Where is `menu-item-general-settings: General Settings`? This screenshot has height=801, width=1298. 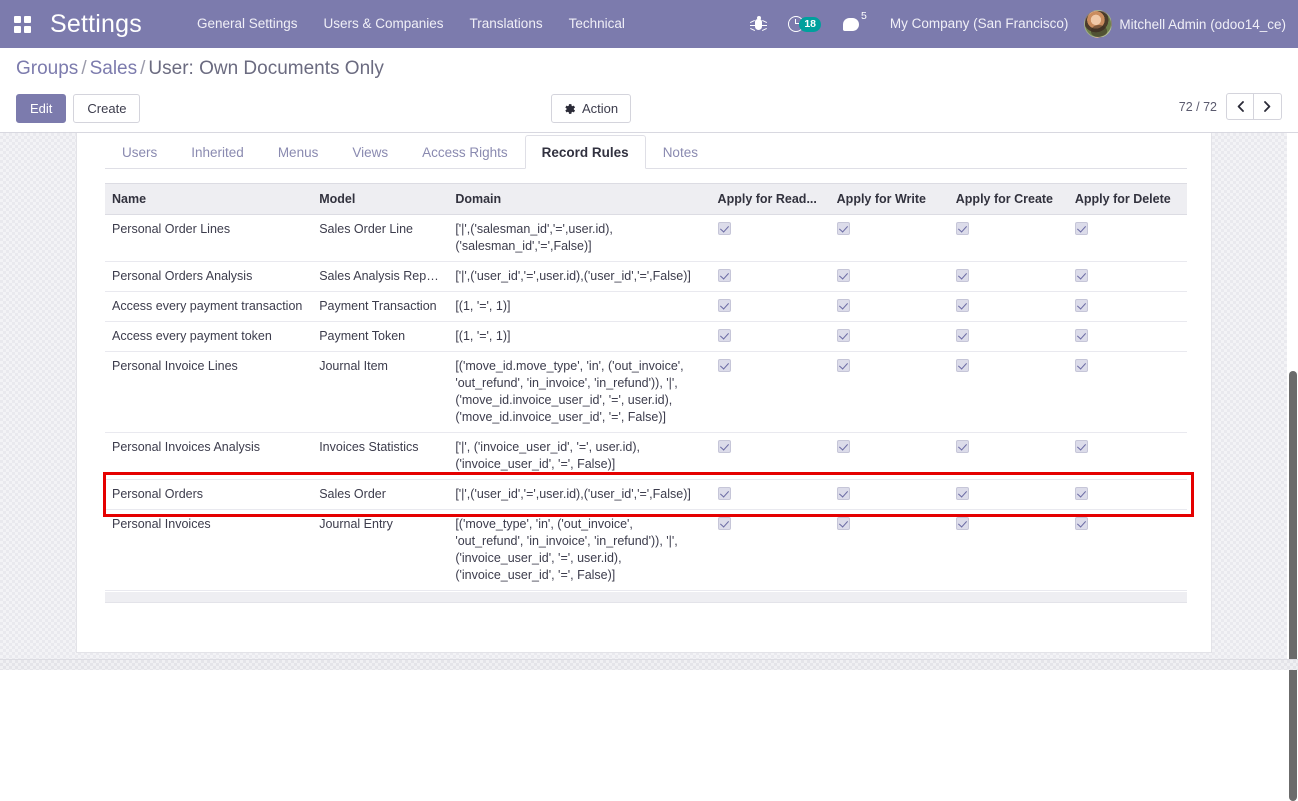 menu-item-general-settings: General Settings is located at coordinates (247, 24).